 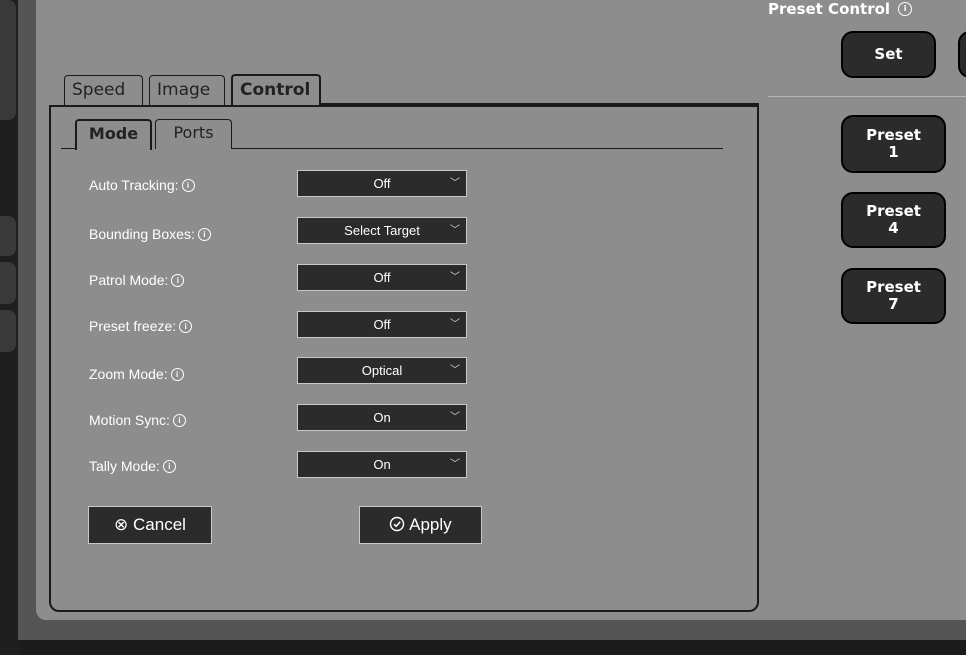 I want to click on bounding-boxes-select: Select Target ﹀, so click(x=382, y=230).